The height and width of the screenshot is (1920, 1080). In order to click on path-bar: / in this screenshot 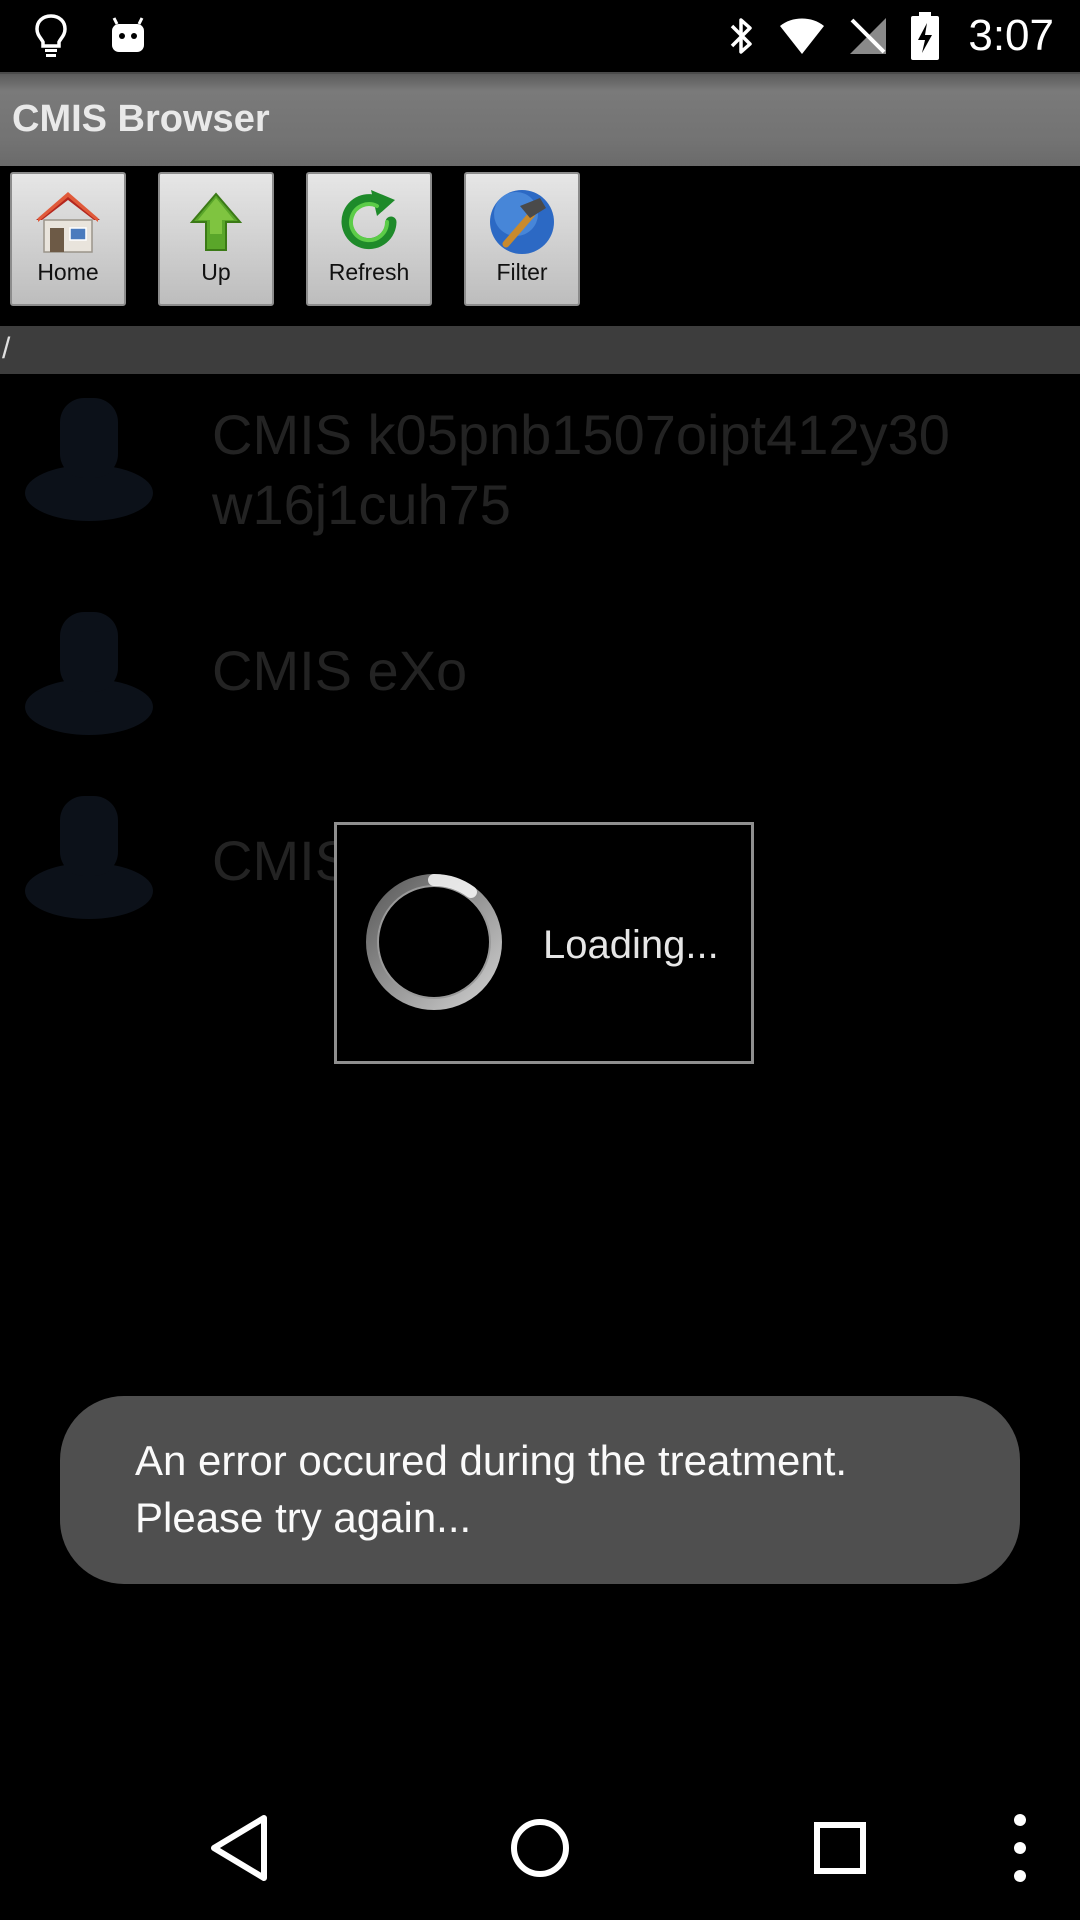, I will do `click(540, 350)`.